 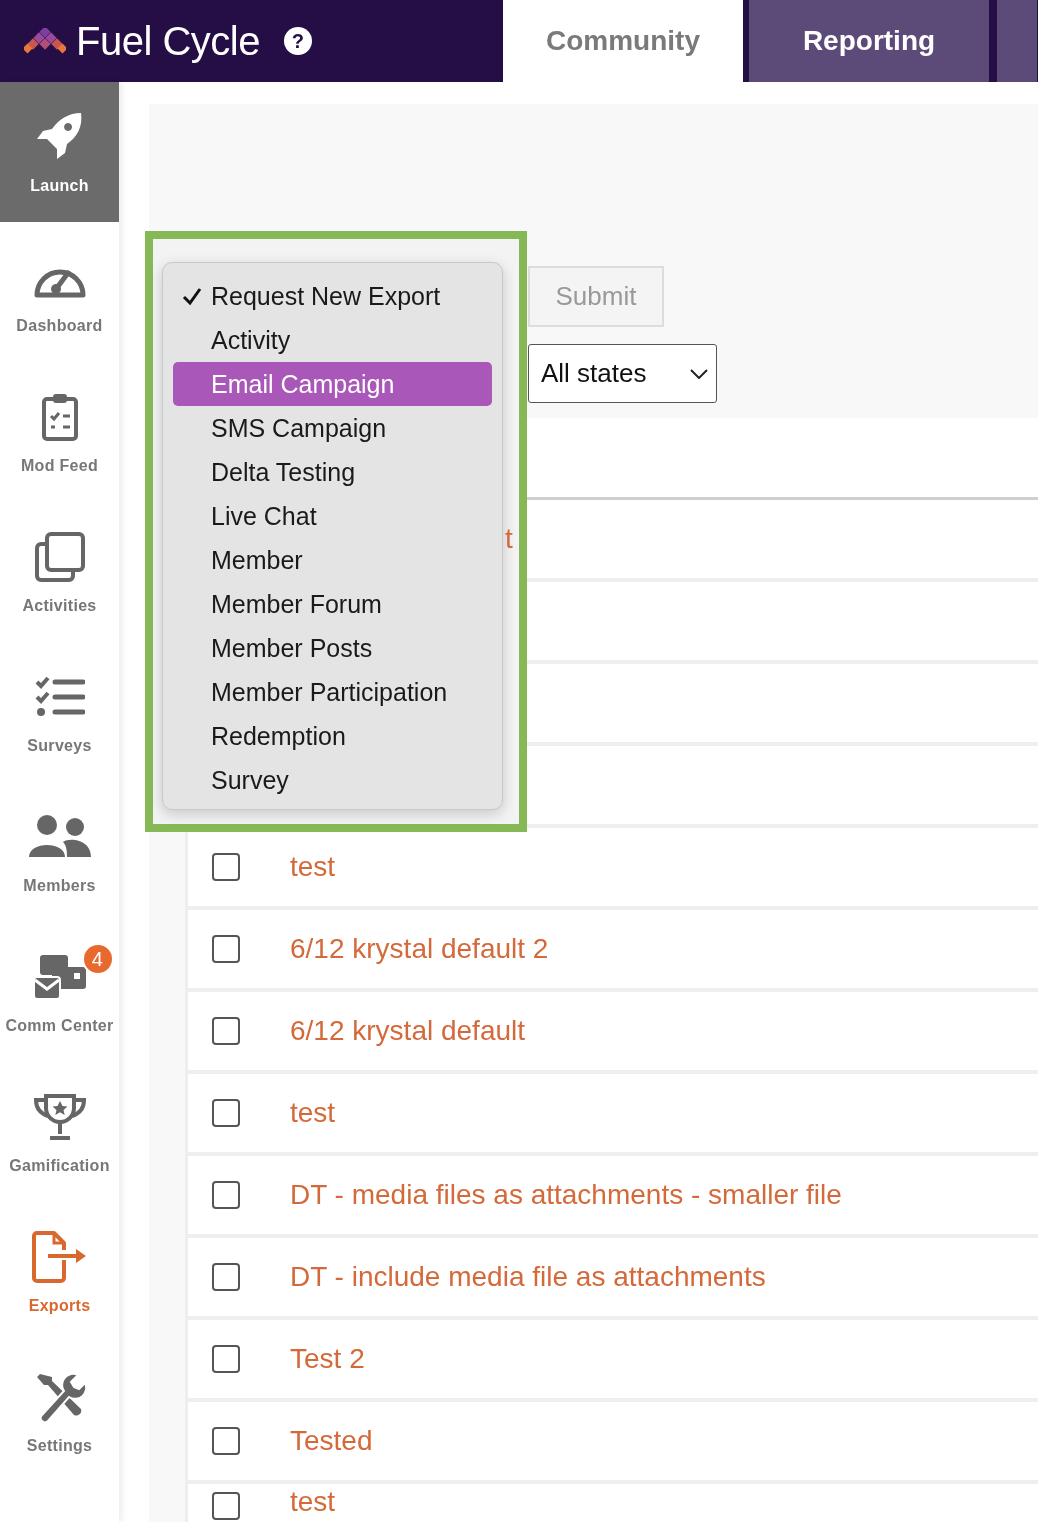 What do you see at coordinates (327, 1359) in the screenshot?
I see `export-link: Test 2` at bounding box center [327, 1359].